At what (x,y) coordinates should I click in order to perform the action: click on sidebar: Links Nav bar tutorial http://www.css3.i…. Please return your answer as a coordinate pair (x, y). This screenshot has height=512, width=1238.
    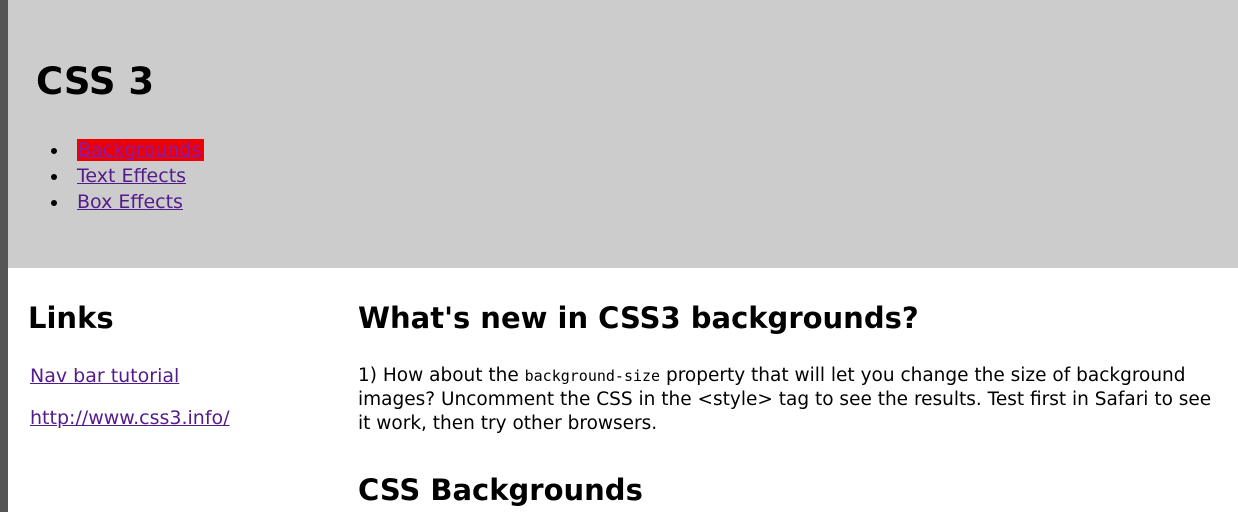
    Looking at the image, I should click on (173, 362).